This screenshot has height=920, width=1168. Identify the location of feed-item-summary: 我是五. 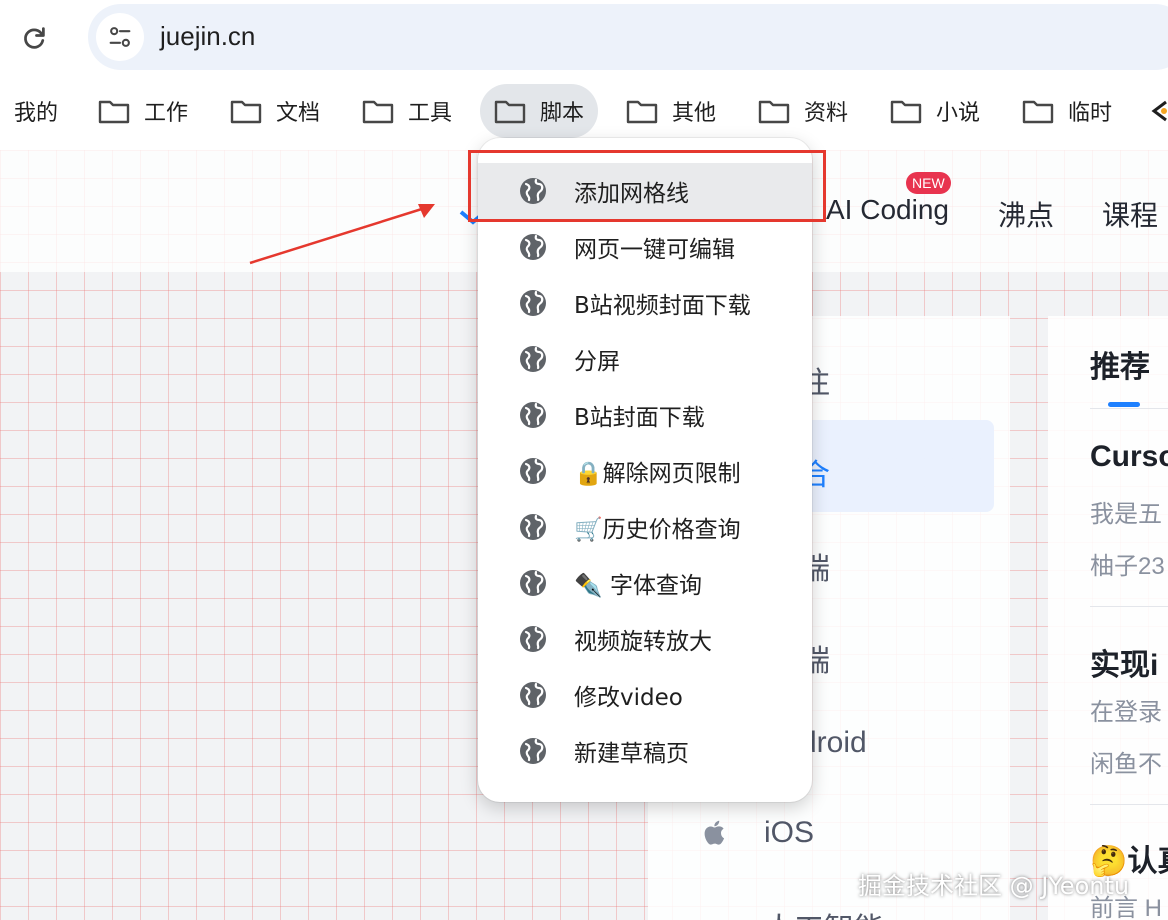
(1126, 511).